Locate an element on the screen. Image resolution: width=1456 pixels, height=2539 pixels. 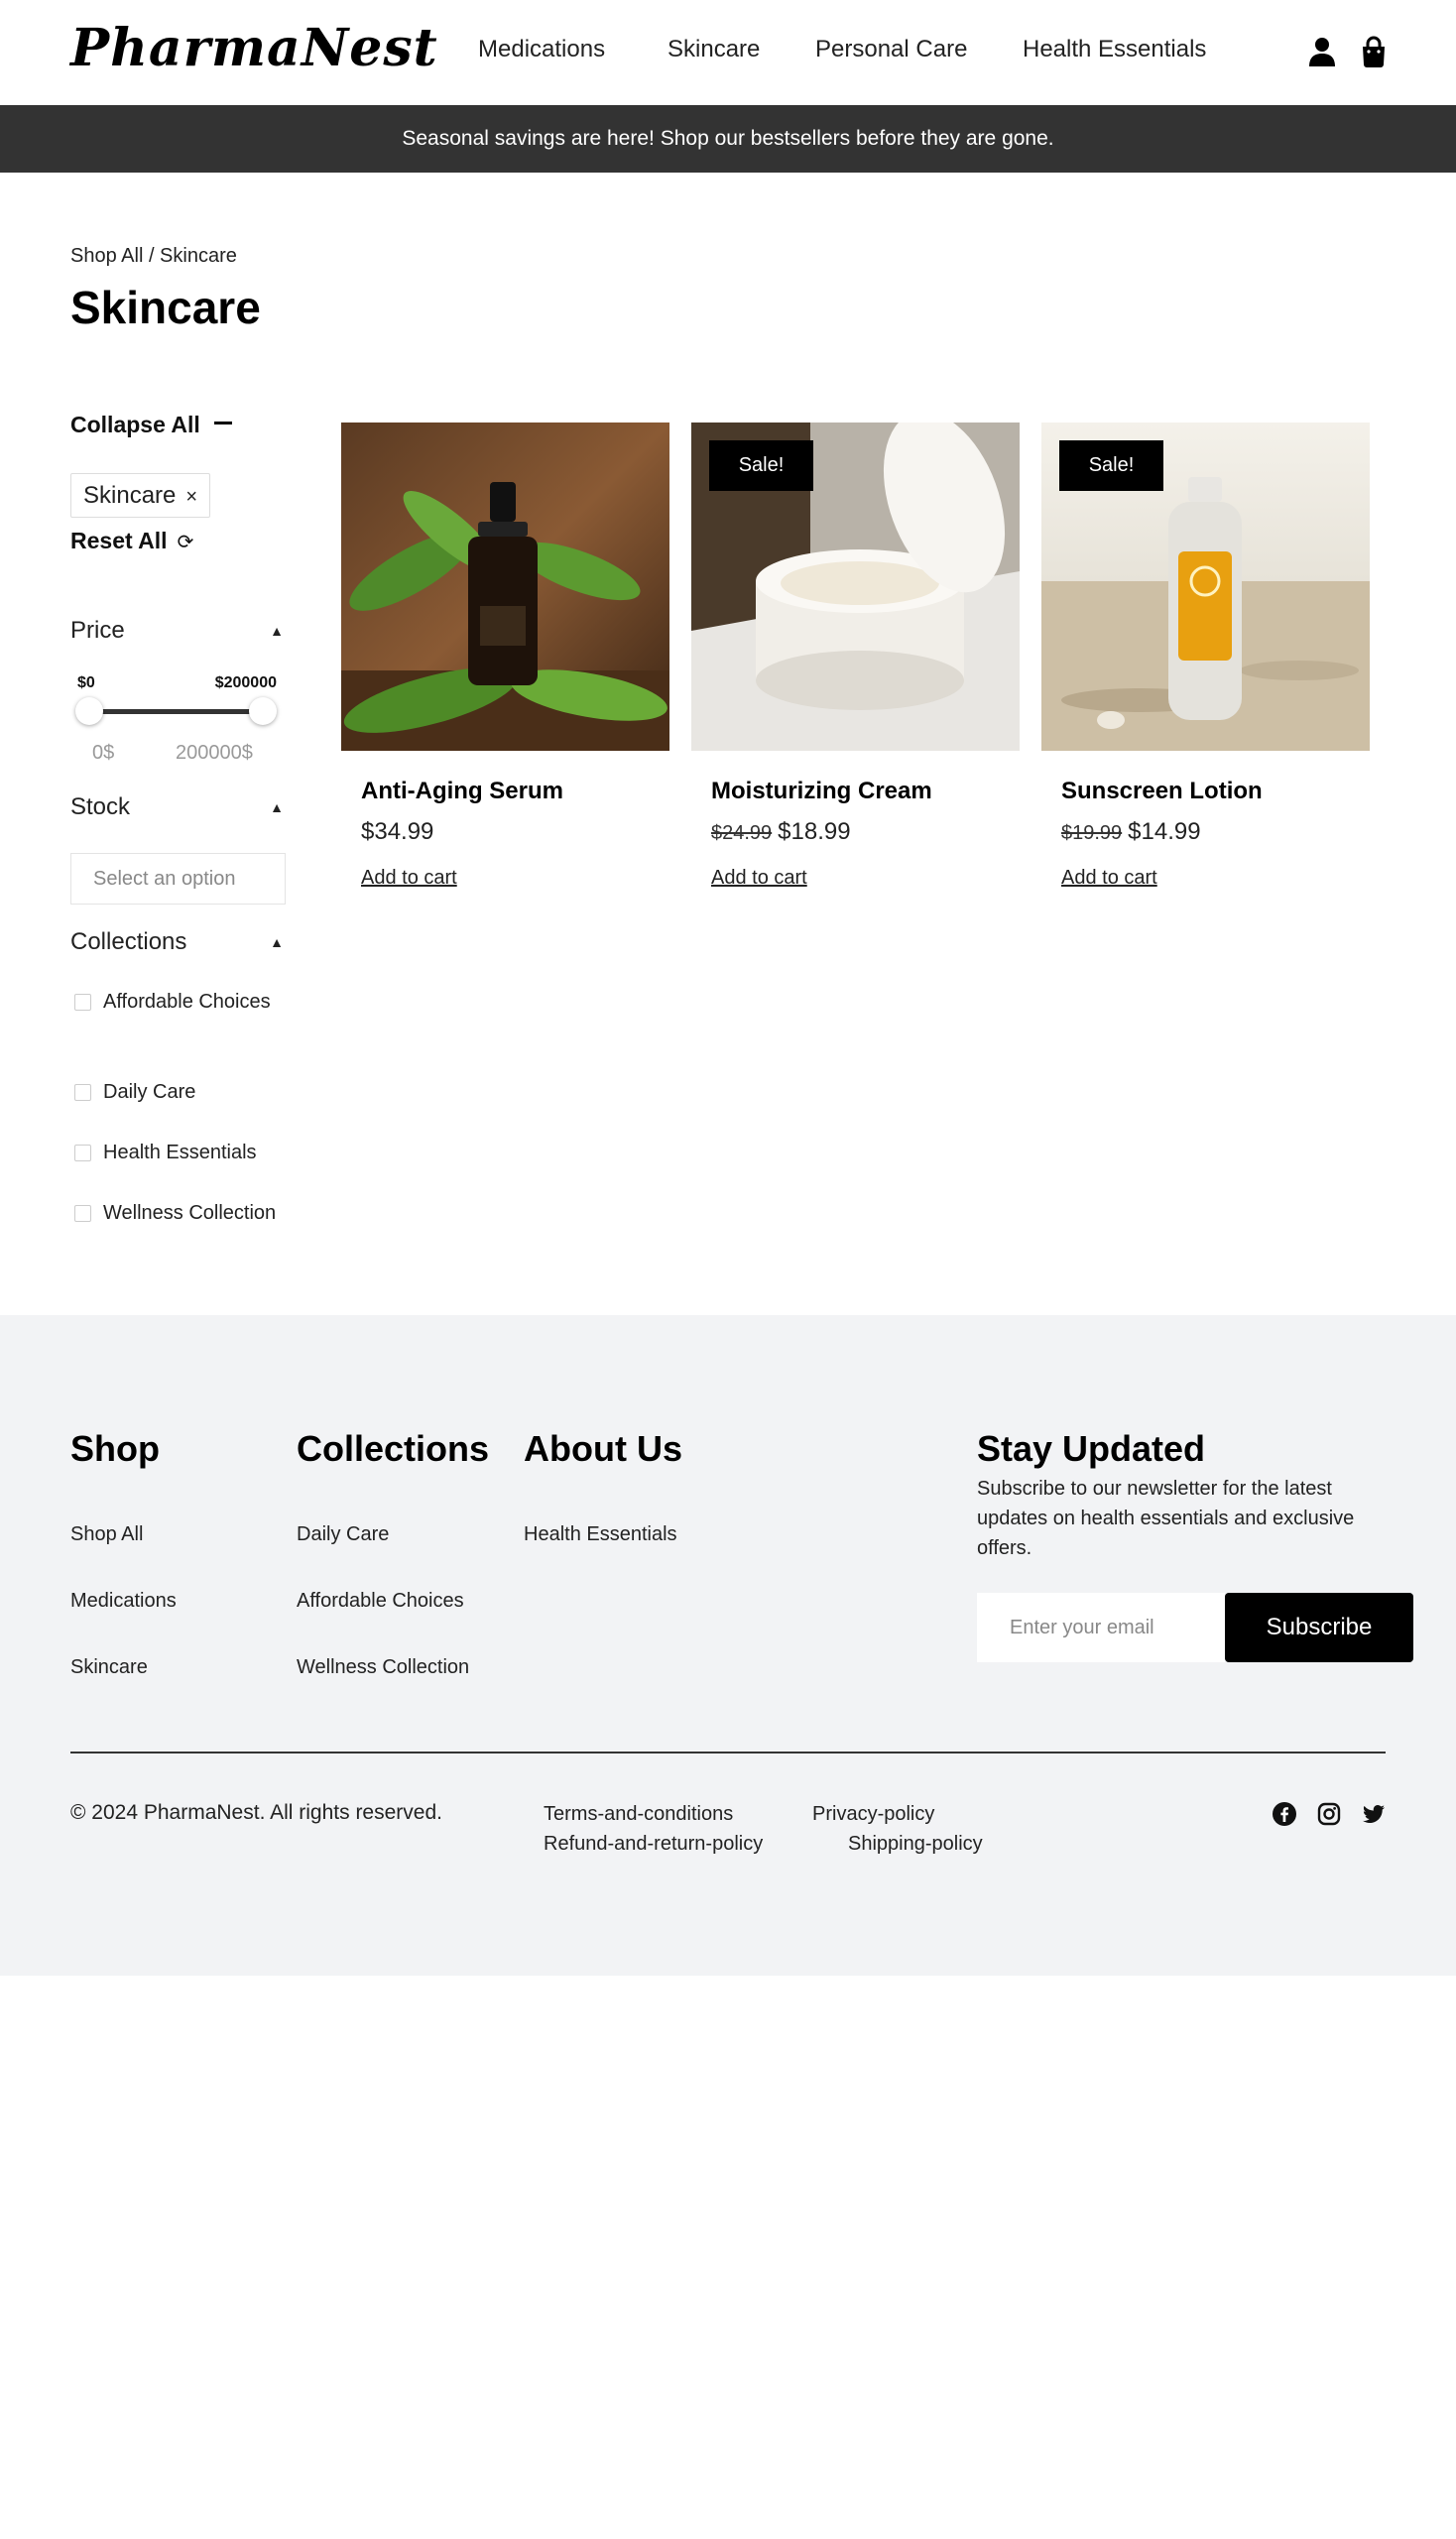
footer-about-title: About Us is located at coordinates (603, 1449).